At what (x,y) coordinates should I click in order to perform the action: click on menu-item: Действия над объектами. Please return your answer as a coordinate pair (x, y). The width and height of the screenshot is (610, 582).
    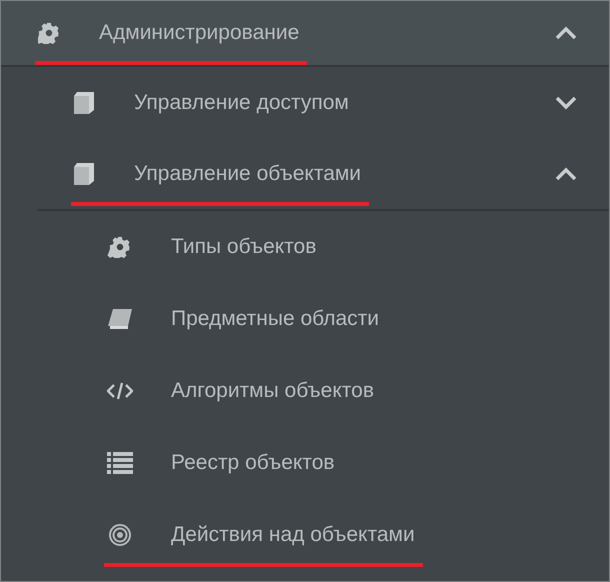
    Looking at the image, I should click on (305, 535).